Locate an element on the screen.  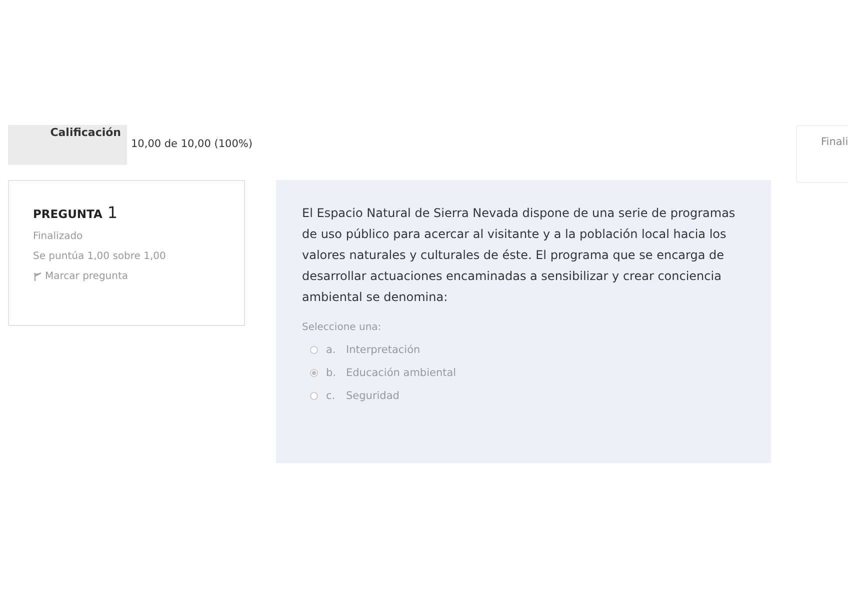
question-heading: PREGUNTA is located at coordinates (67, 214).